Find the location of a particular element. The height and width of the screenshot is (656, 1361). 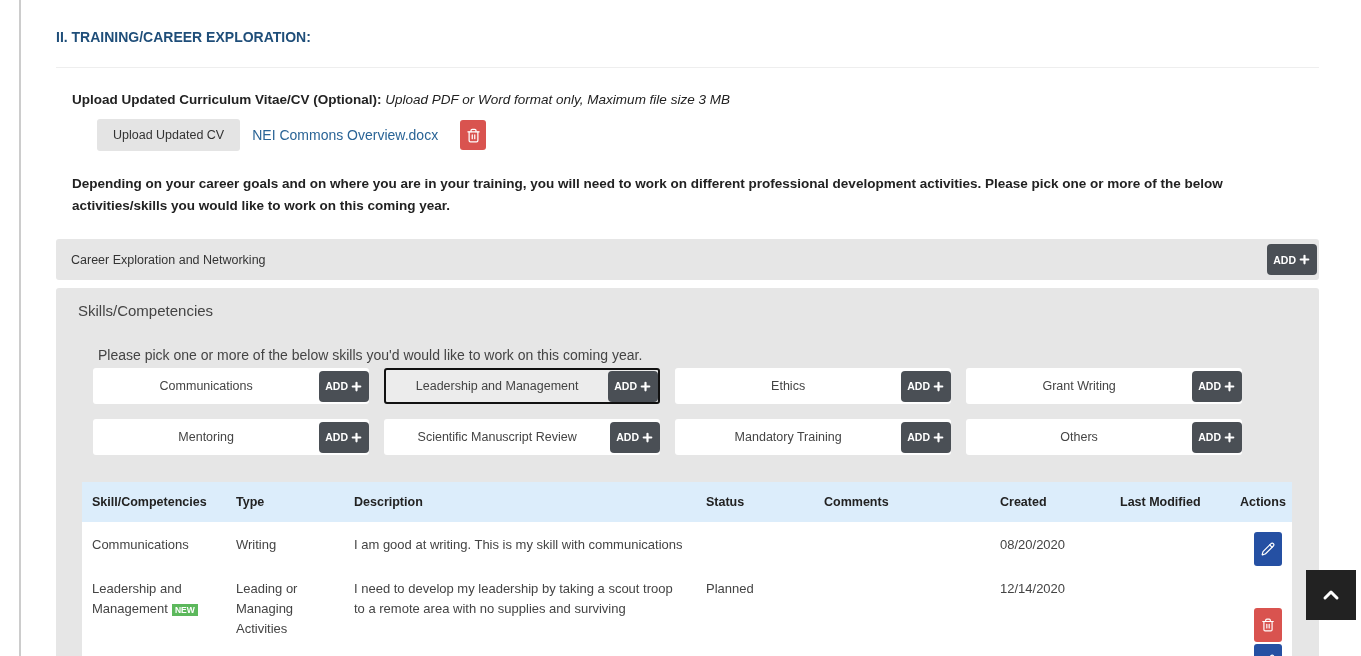

table-cell: I am good at writing. This is my skill with communications is located at coordinates (518, 544).